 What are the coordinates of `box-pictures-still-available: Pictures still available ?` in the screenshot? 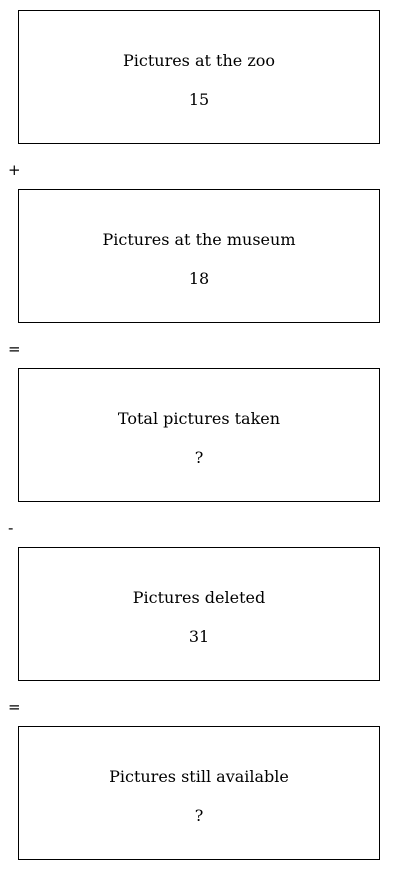 It's located at (199, 793).